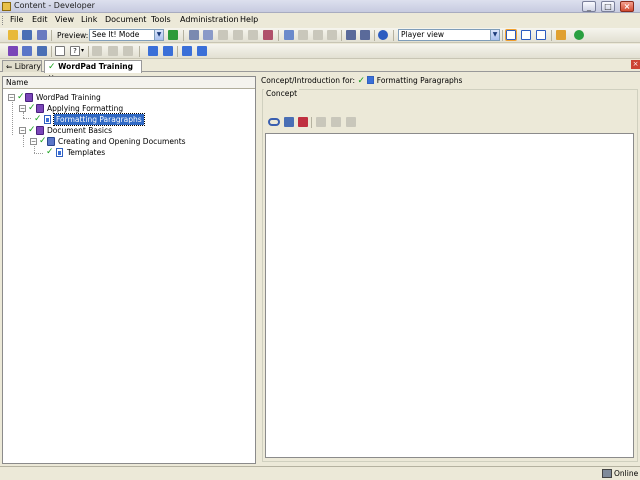 This screenshot has height=480, width=640. I want to click on expand-icon, so click(318, 35).